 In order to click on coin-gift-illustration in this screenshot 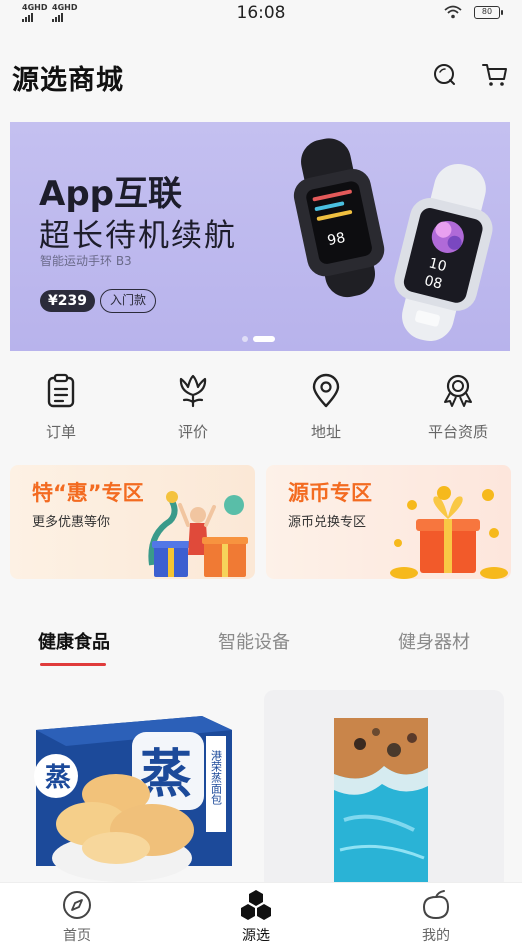, I will do `click(449, 532)`.